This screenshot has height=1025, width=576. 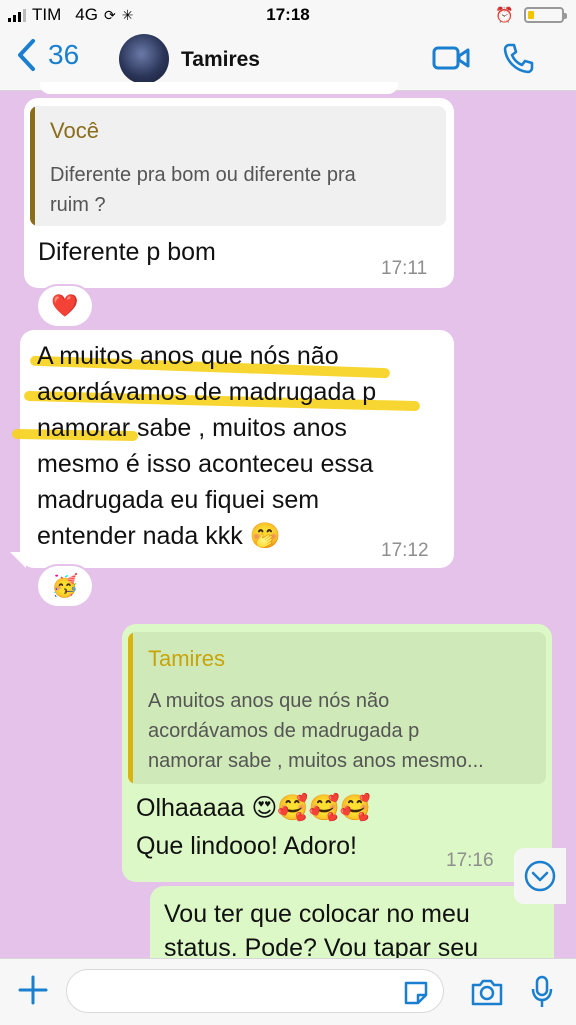 I want to click on sticker-icon, so click(x=416, y=993).